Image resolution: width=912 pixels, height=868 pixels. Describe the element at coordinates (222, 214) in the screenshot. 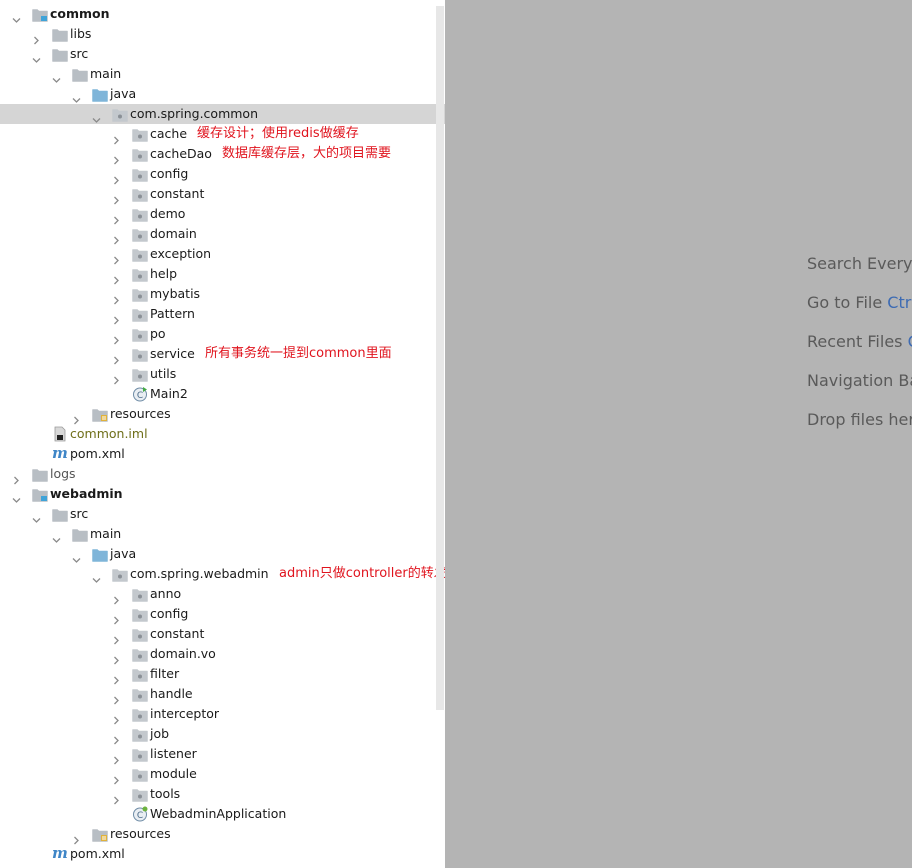

I see `tree-row: demo` at that location.